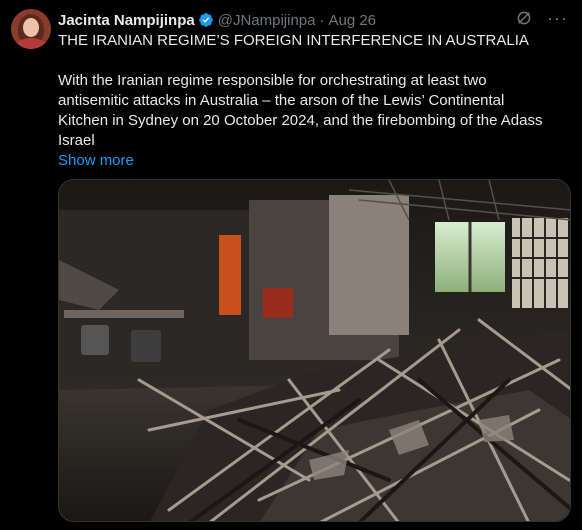 This screenshot has width=582, height=530. What do you see at coordinates (524, 18) in the screenshot?
I see `grok-icon` at bounding box center [524, 18].